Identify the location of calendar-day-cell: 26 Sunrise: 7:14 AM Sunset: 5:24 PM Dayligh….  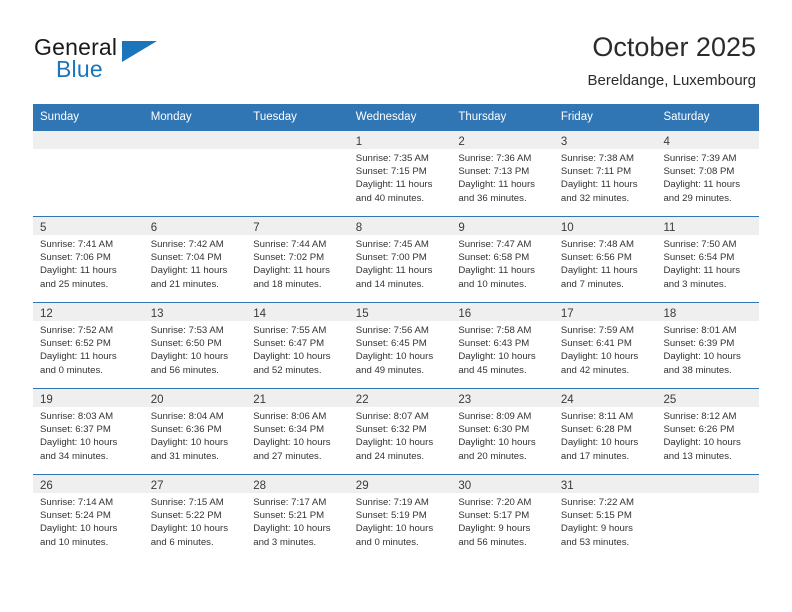
(88, 517).